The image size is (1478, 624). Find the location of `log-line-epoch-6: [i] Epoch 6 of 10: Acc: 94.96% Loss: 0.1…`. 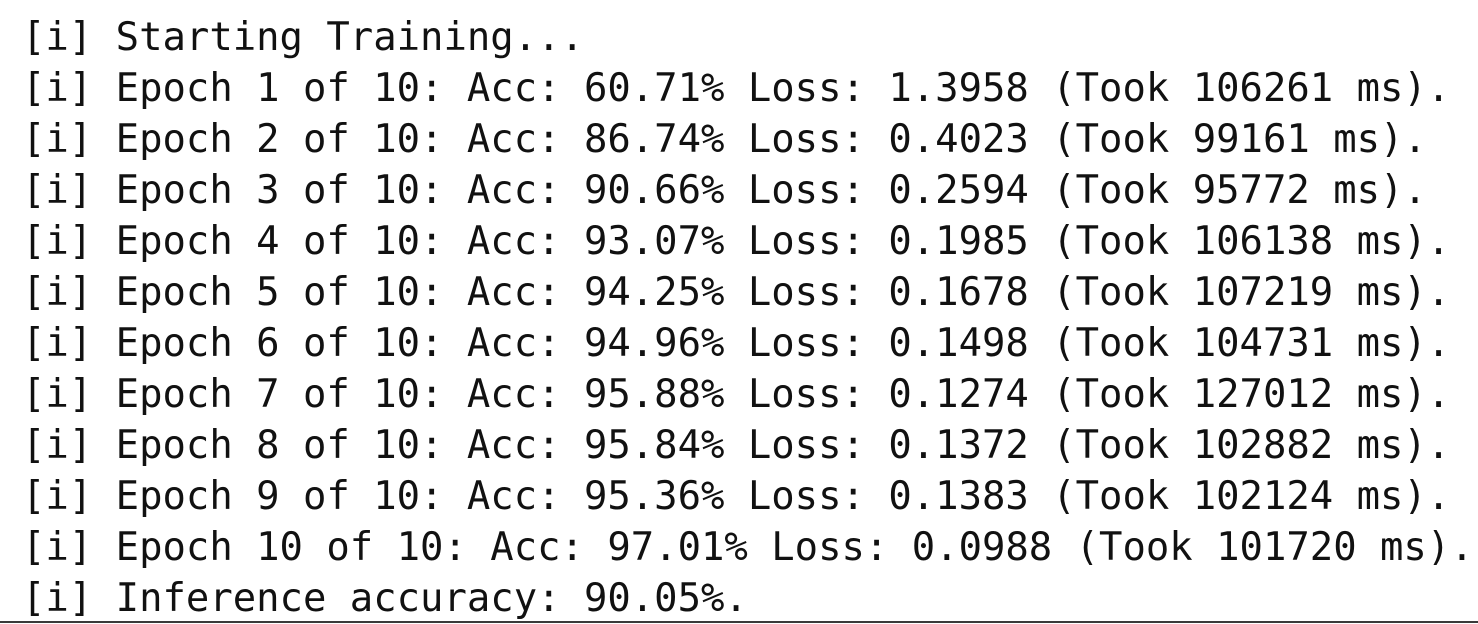

log-line-epoch-6: [i] Epoch 6 of 10: Acc: 94.96% Loss: 0.1… is located at coordinates (736, 343).